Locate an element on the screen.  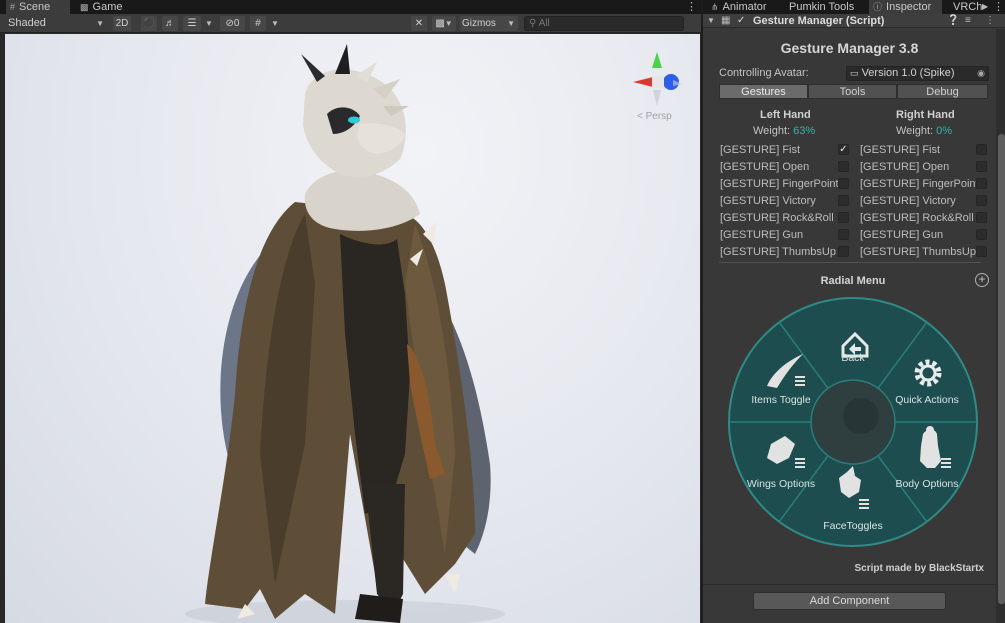
tab-inspector: ⓘ Inspector is located at coordinates (905, 7).